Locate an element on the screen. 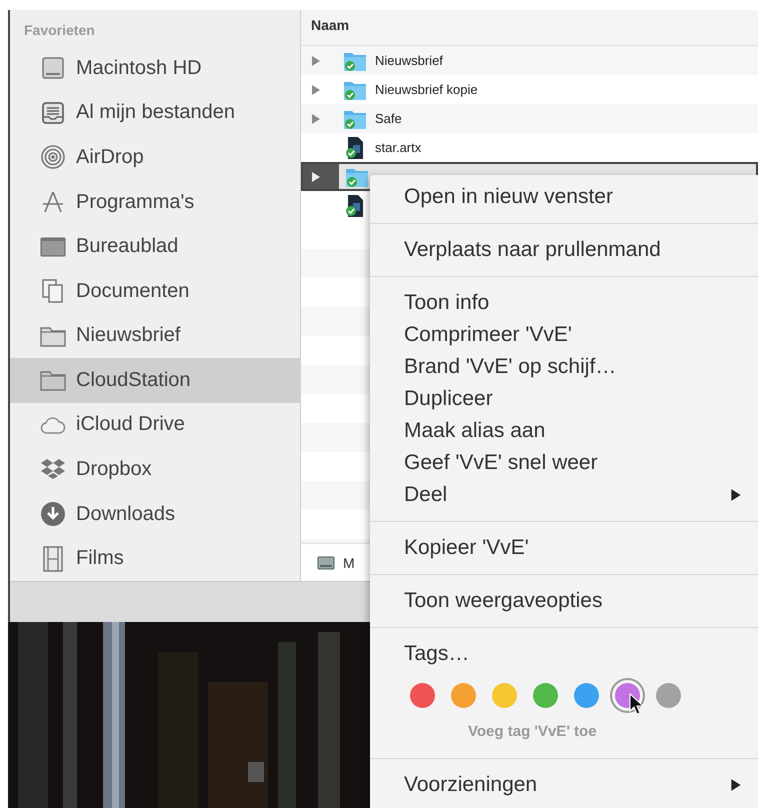 This screenshot has height=808, width=758. file-name: Nieuwsbrief kopie is located at coordinates (426, 89).